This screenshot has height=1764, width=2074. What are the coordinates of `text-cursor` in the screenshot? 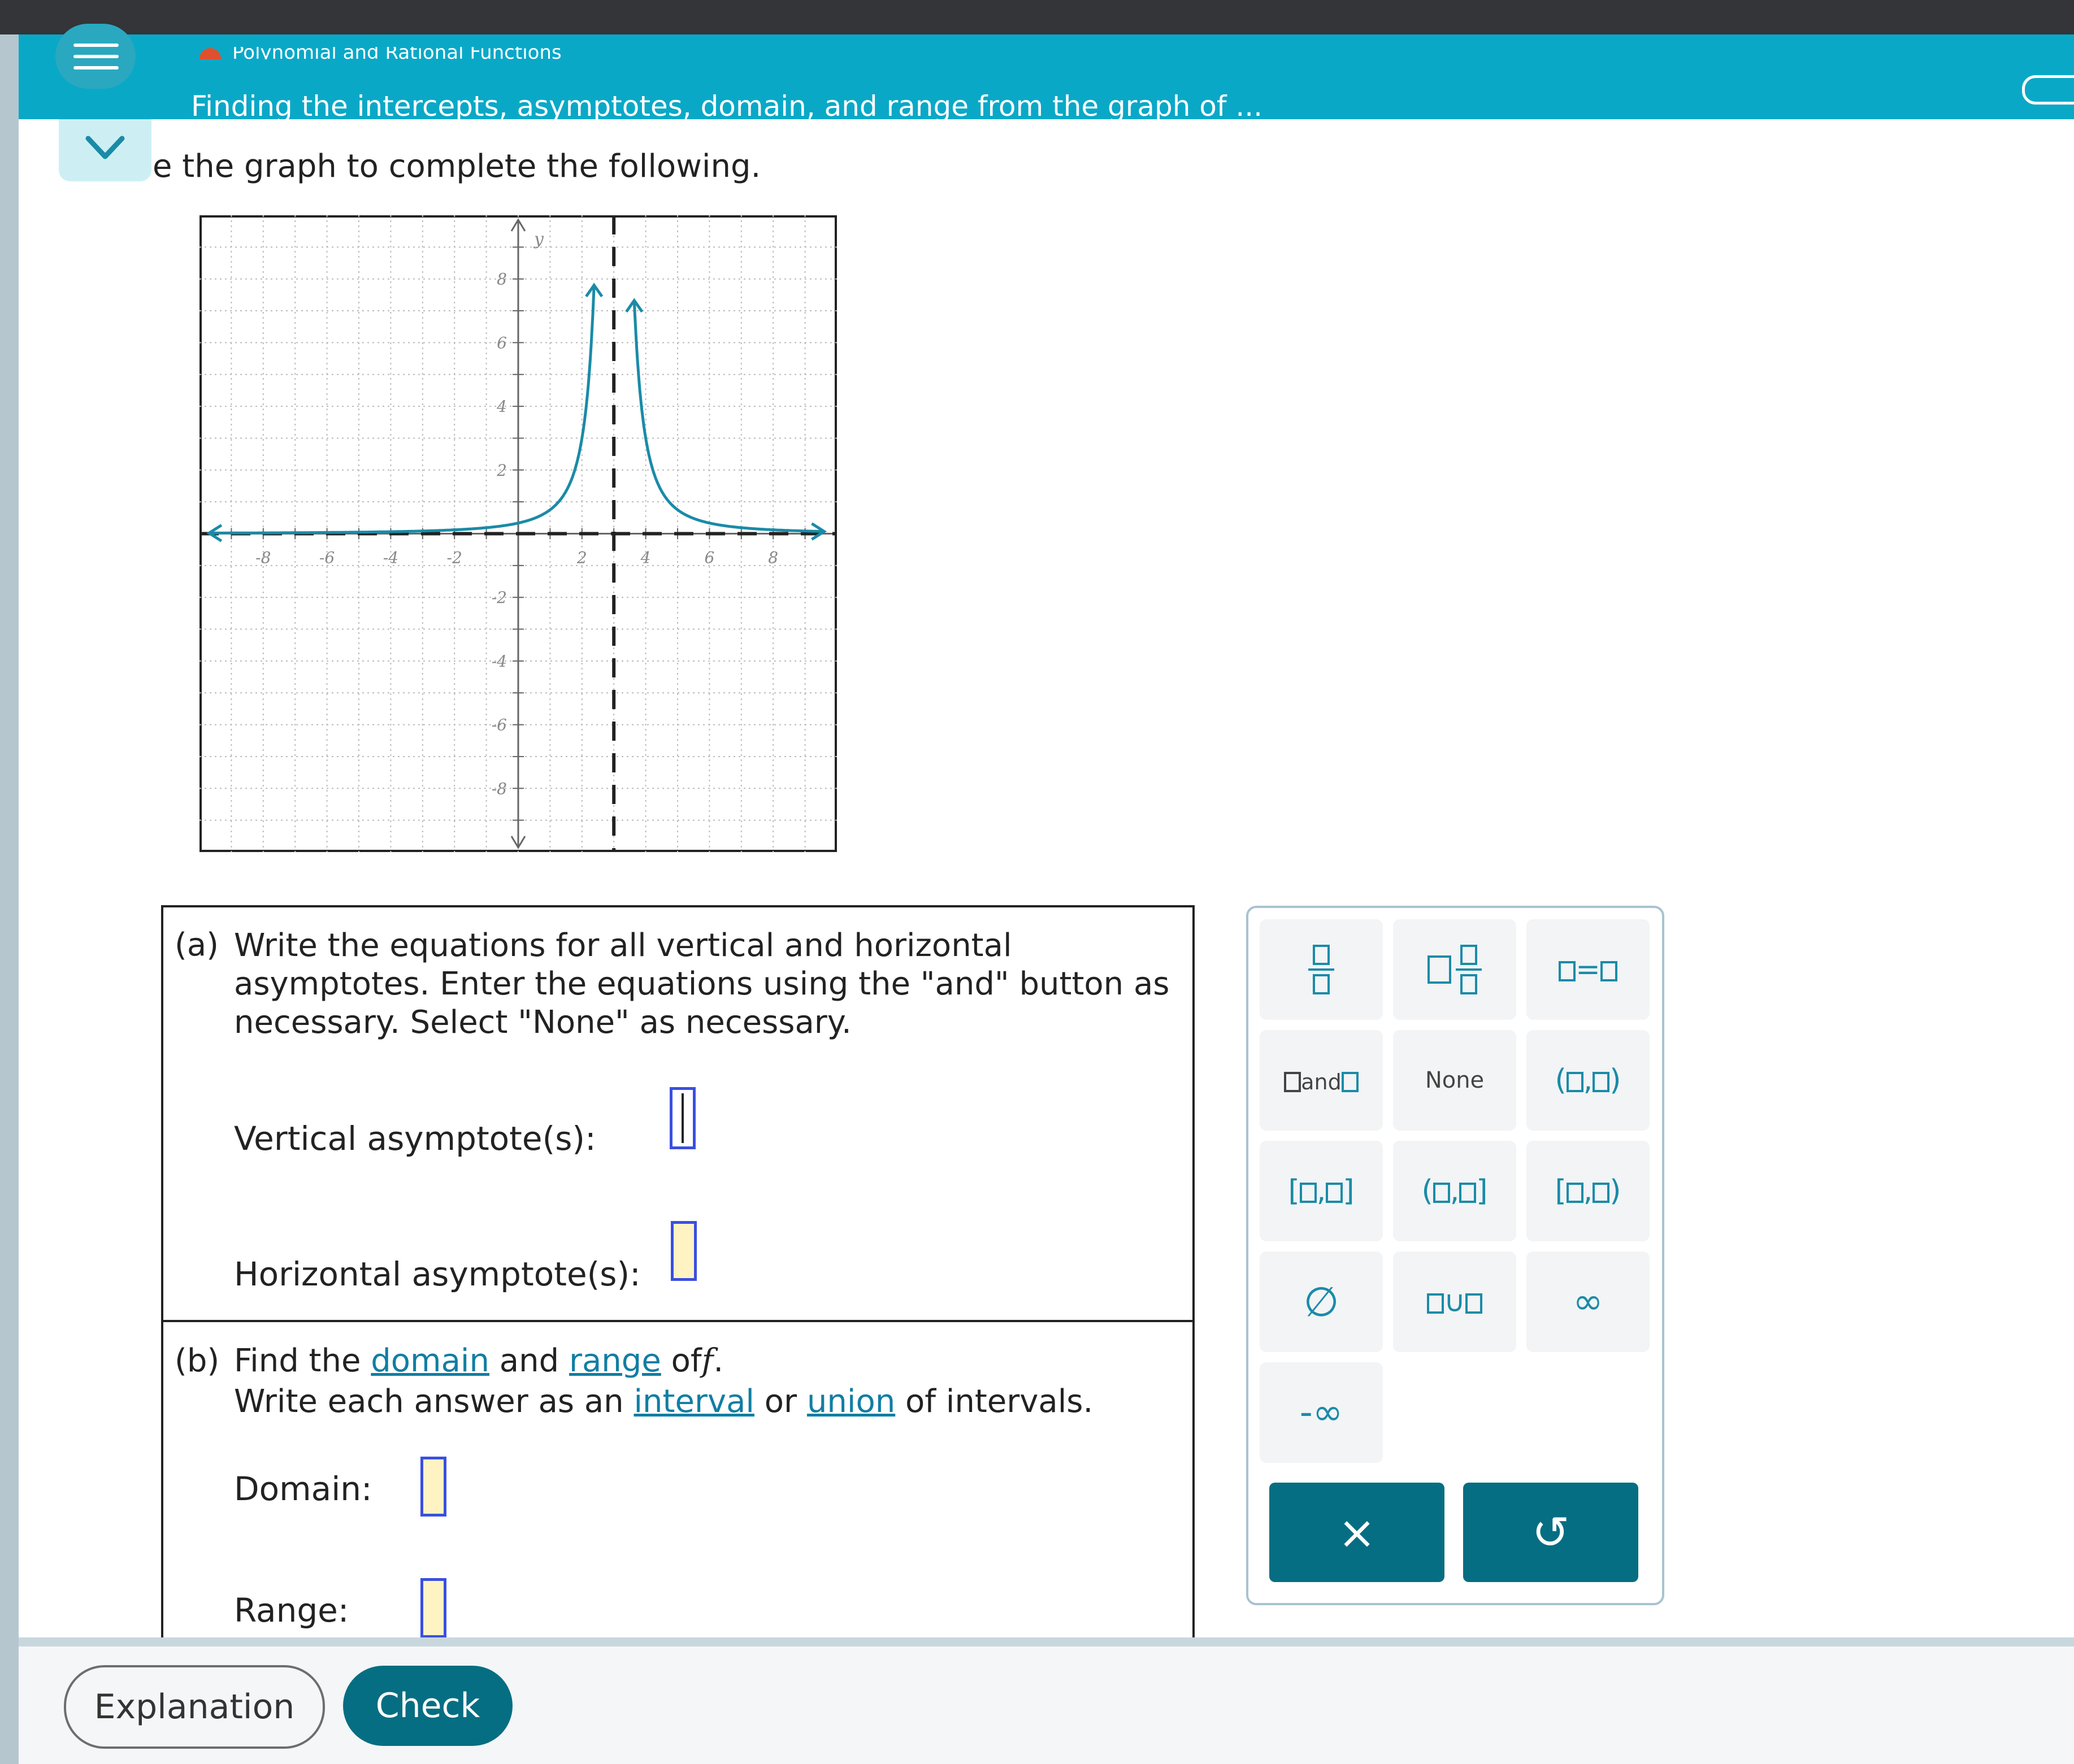 It's located at (683, 1118).